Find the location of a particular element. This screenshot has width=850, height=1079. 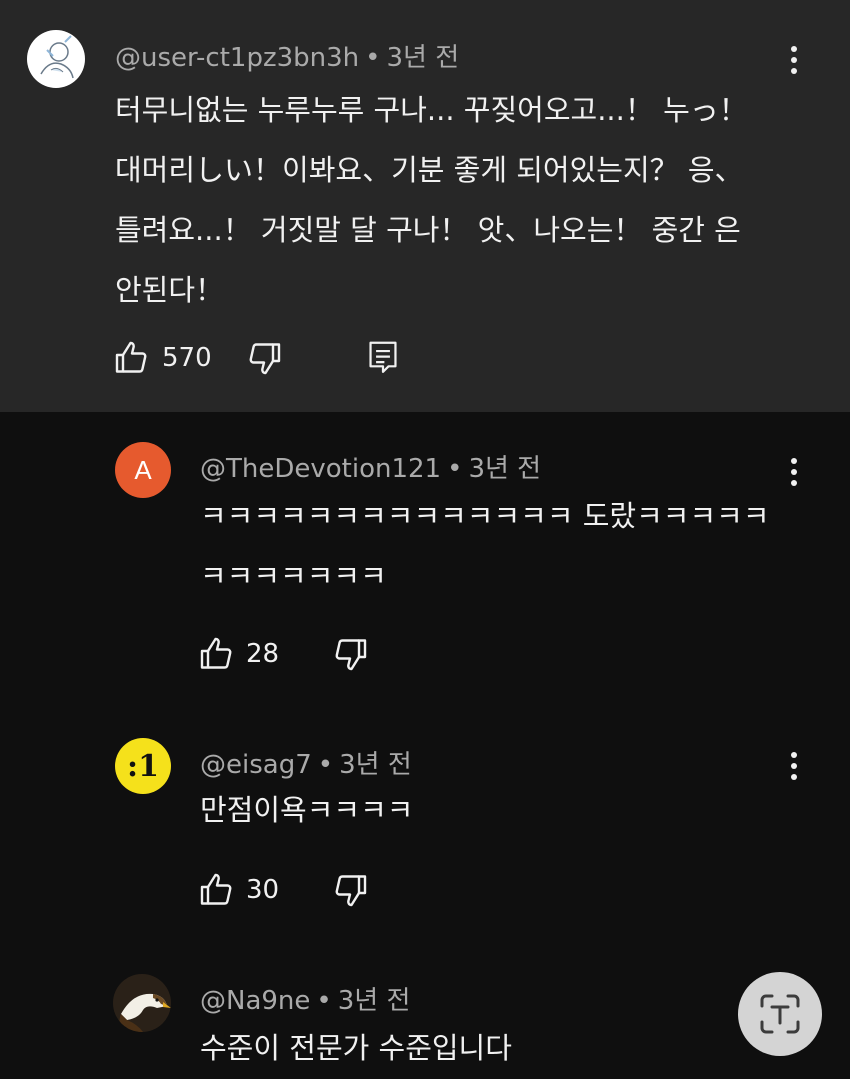

comment-meta: @TheDevotion121 • 3년 전 is located at coordinates (371, 469).